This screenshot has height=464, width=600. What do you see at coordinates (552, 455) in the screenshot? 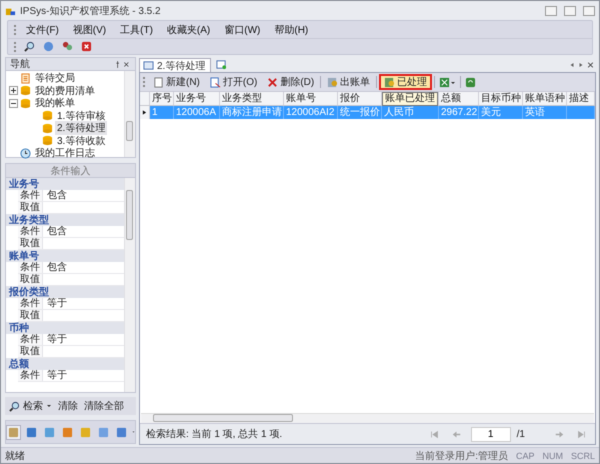
I see `key-indicator: NUM` at bounding box center [552, 455].